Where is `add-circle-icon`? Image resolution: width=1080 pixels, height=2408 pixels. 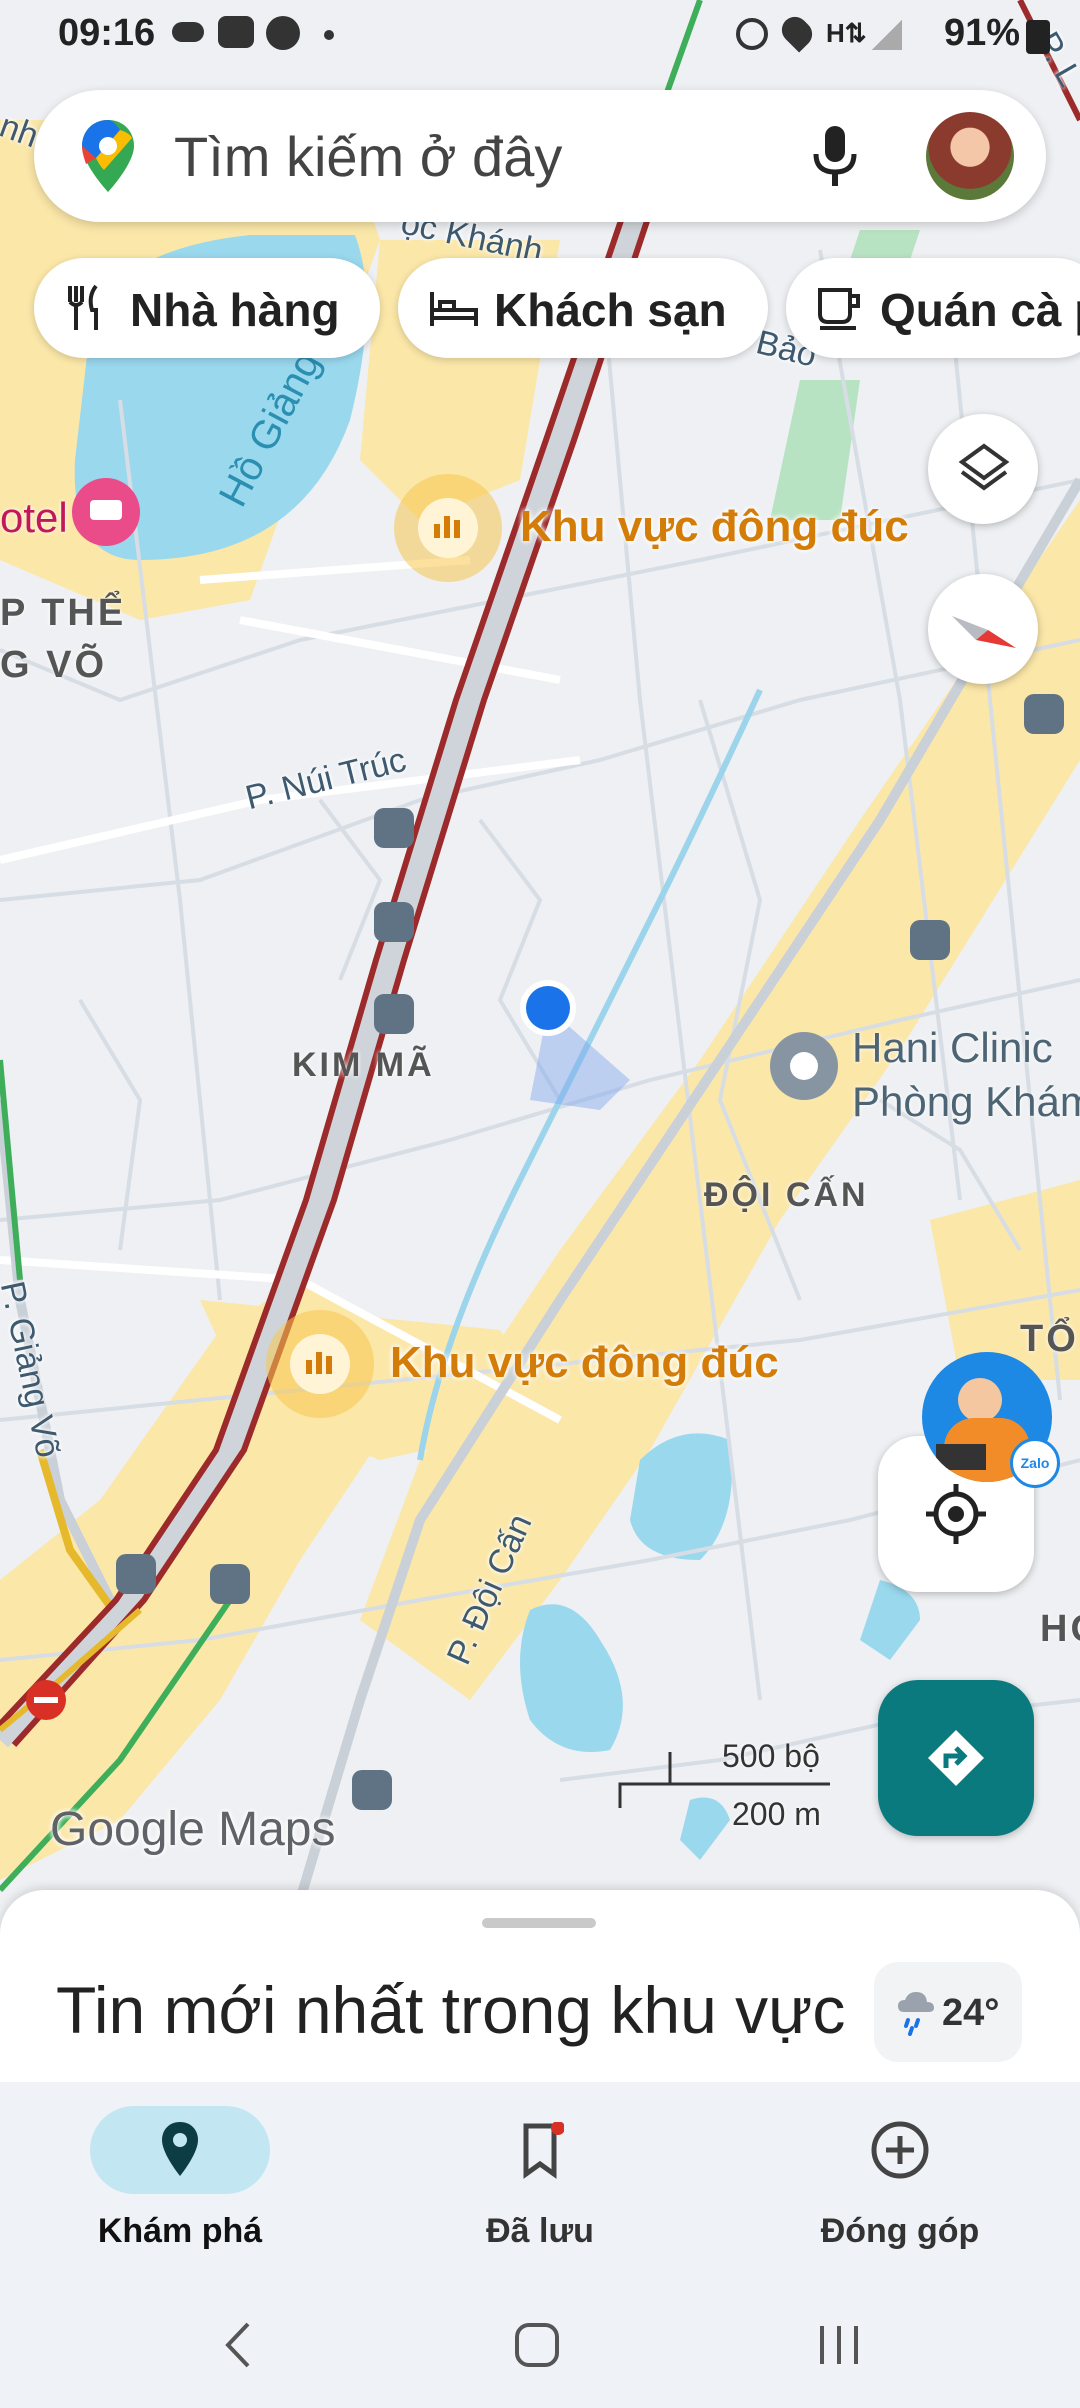 add-circle-icon is located at coordinates (900, 2150).